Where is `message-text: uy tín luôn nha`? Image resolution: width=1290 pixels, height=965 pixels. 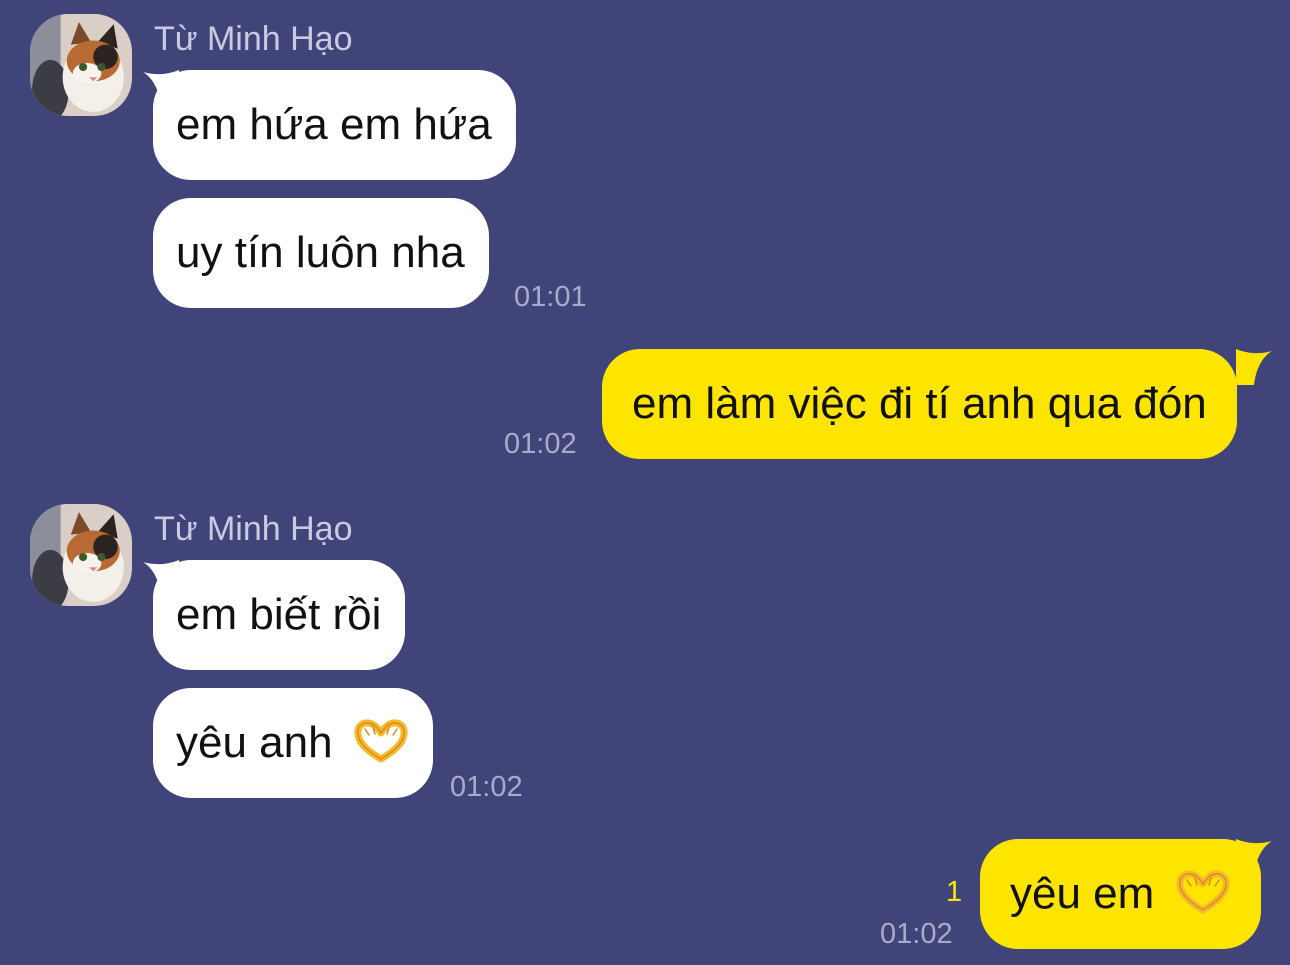
message-text: uy tín luôn nha is located at coordinates (320, 252).